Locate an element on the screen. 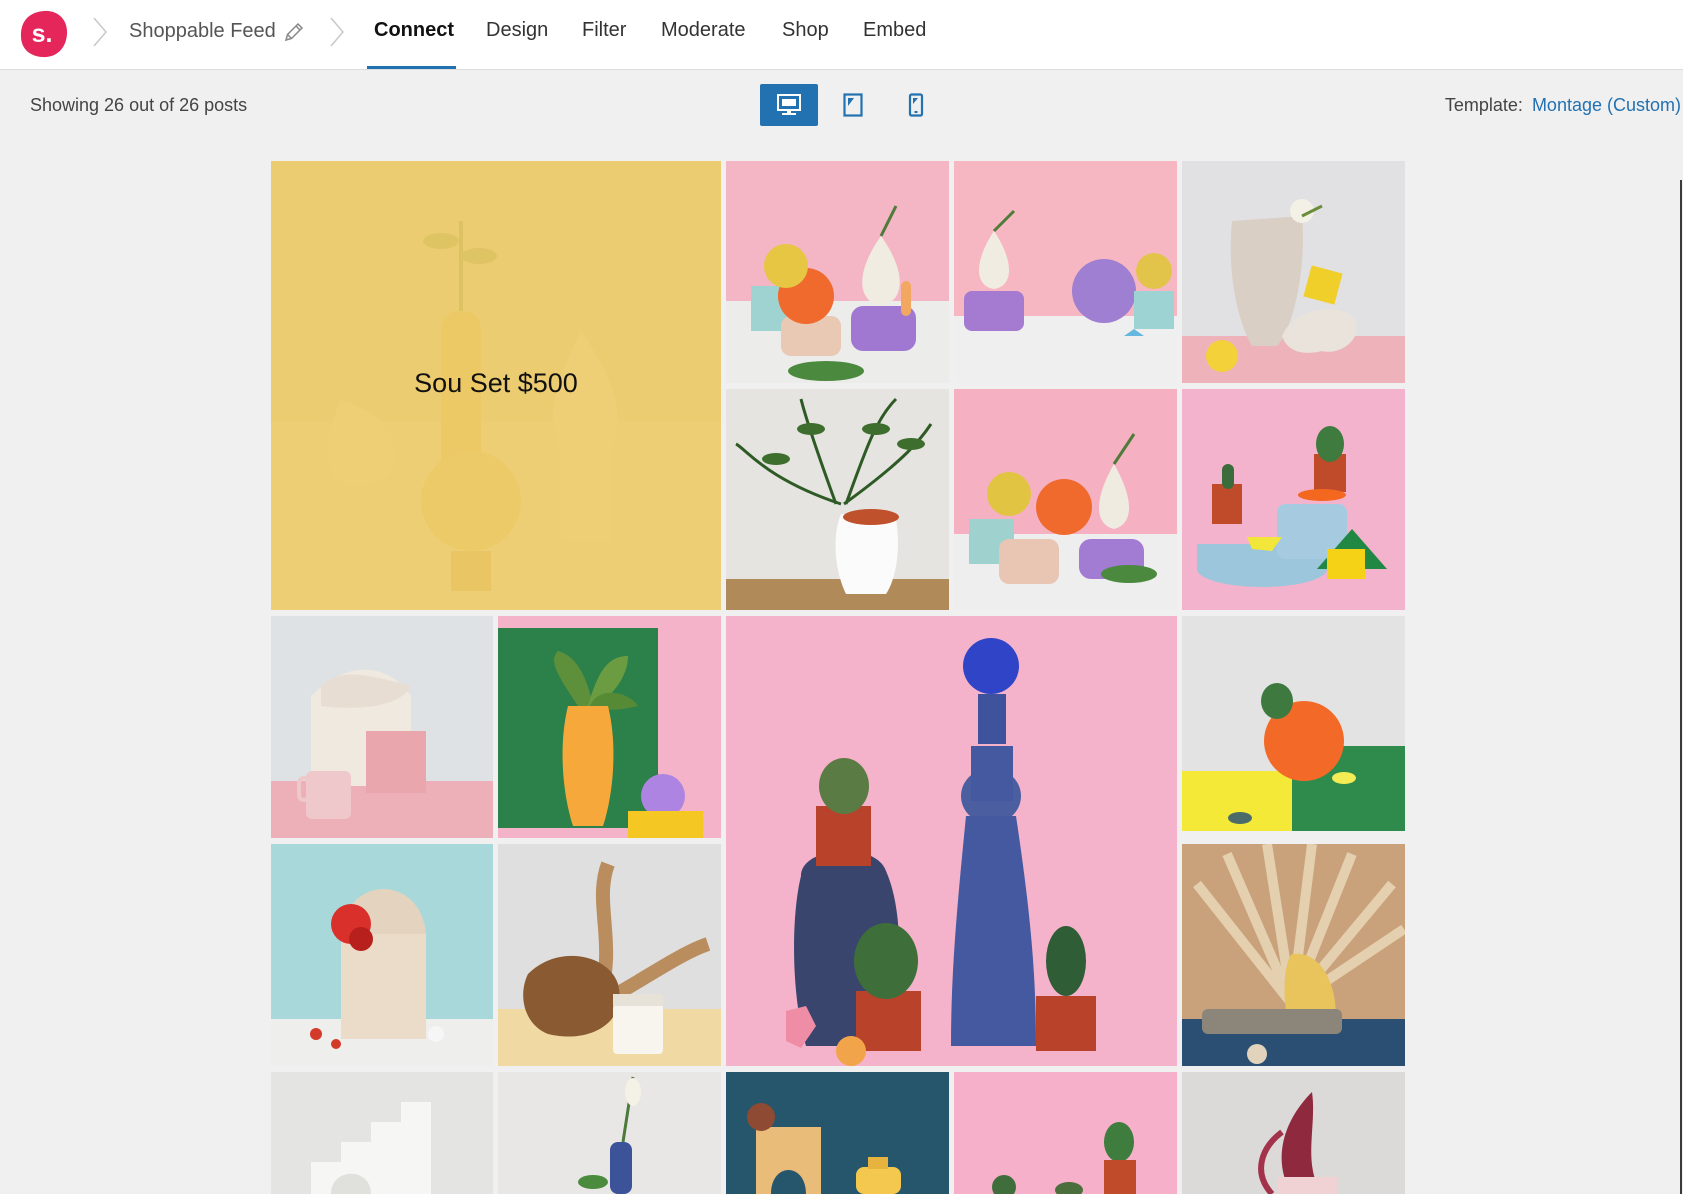 The image size is (1683, 1194). scrollbar is located at coordinates (1681, 687).